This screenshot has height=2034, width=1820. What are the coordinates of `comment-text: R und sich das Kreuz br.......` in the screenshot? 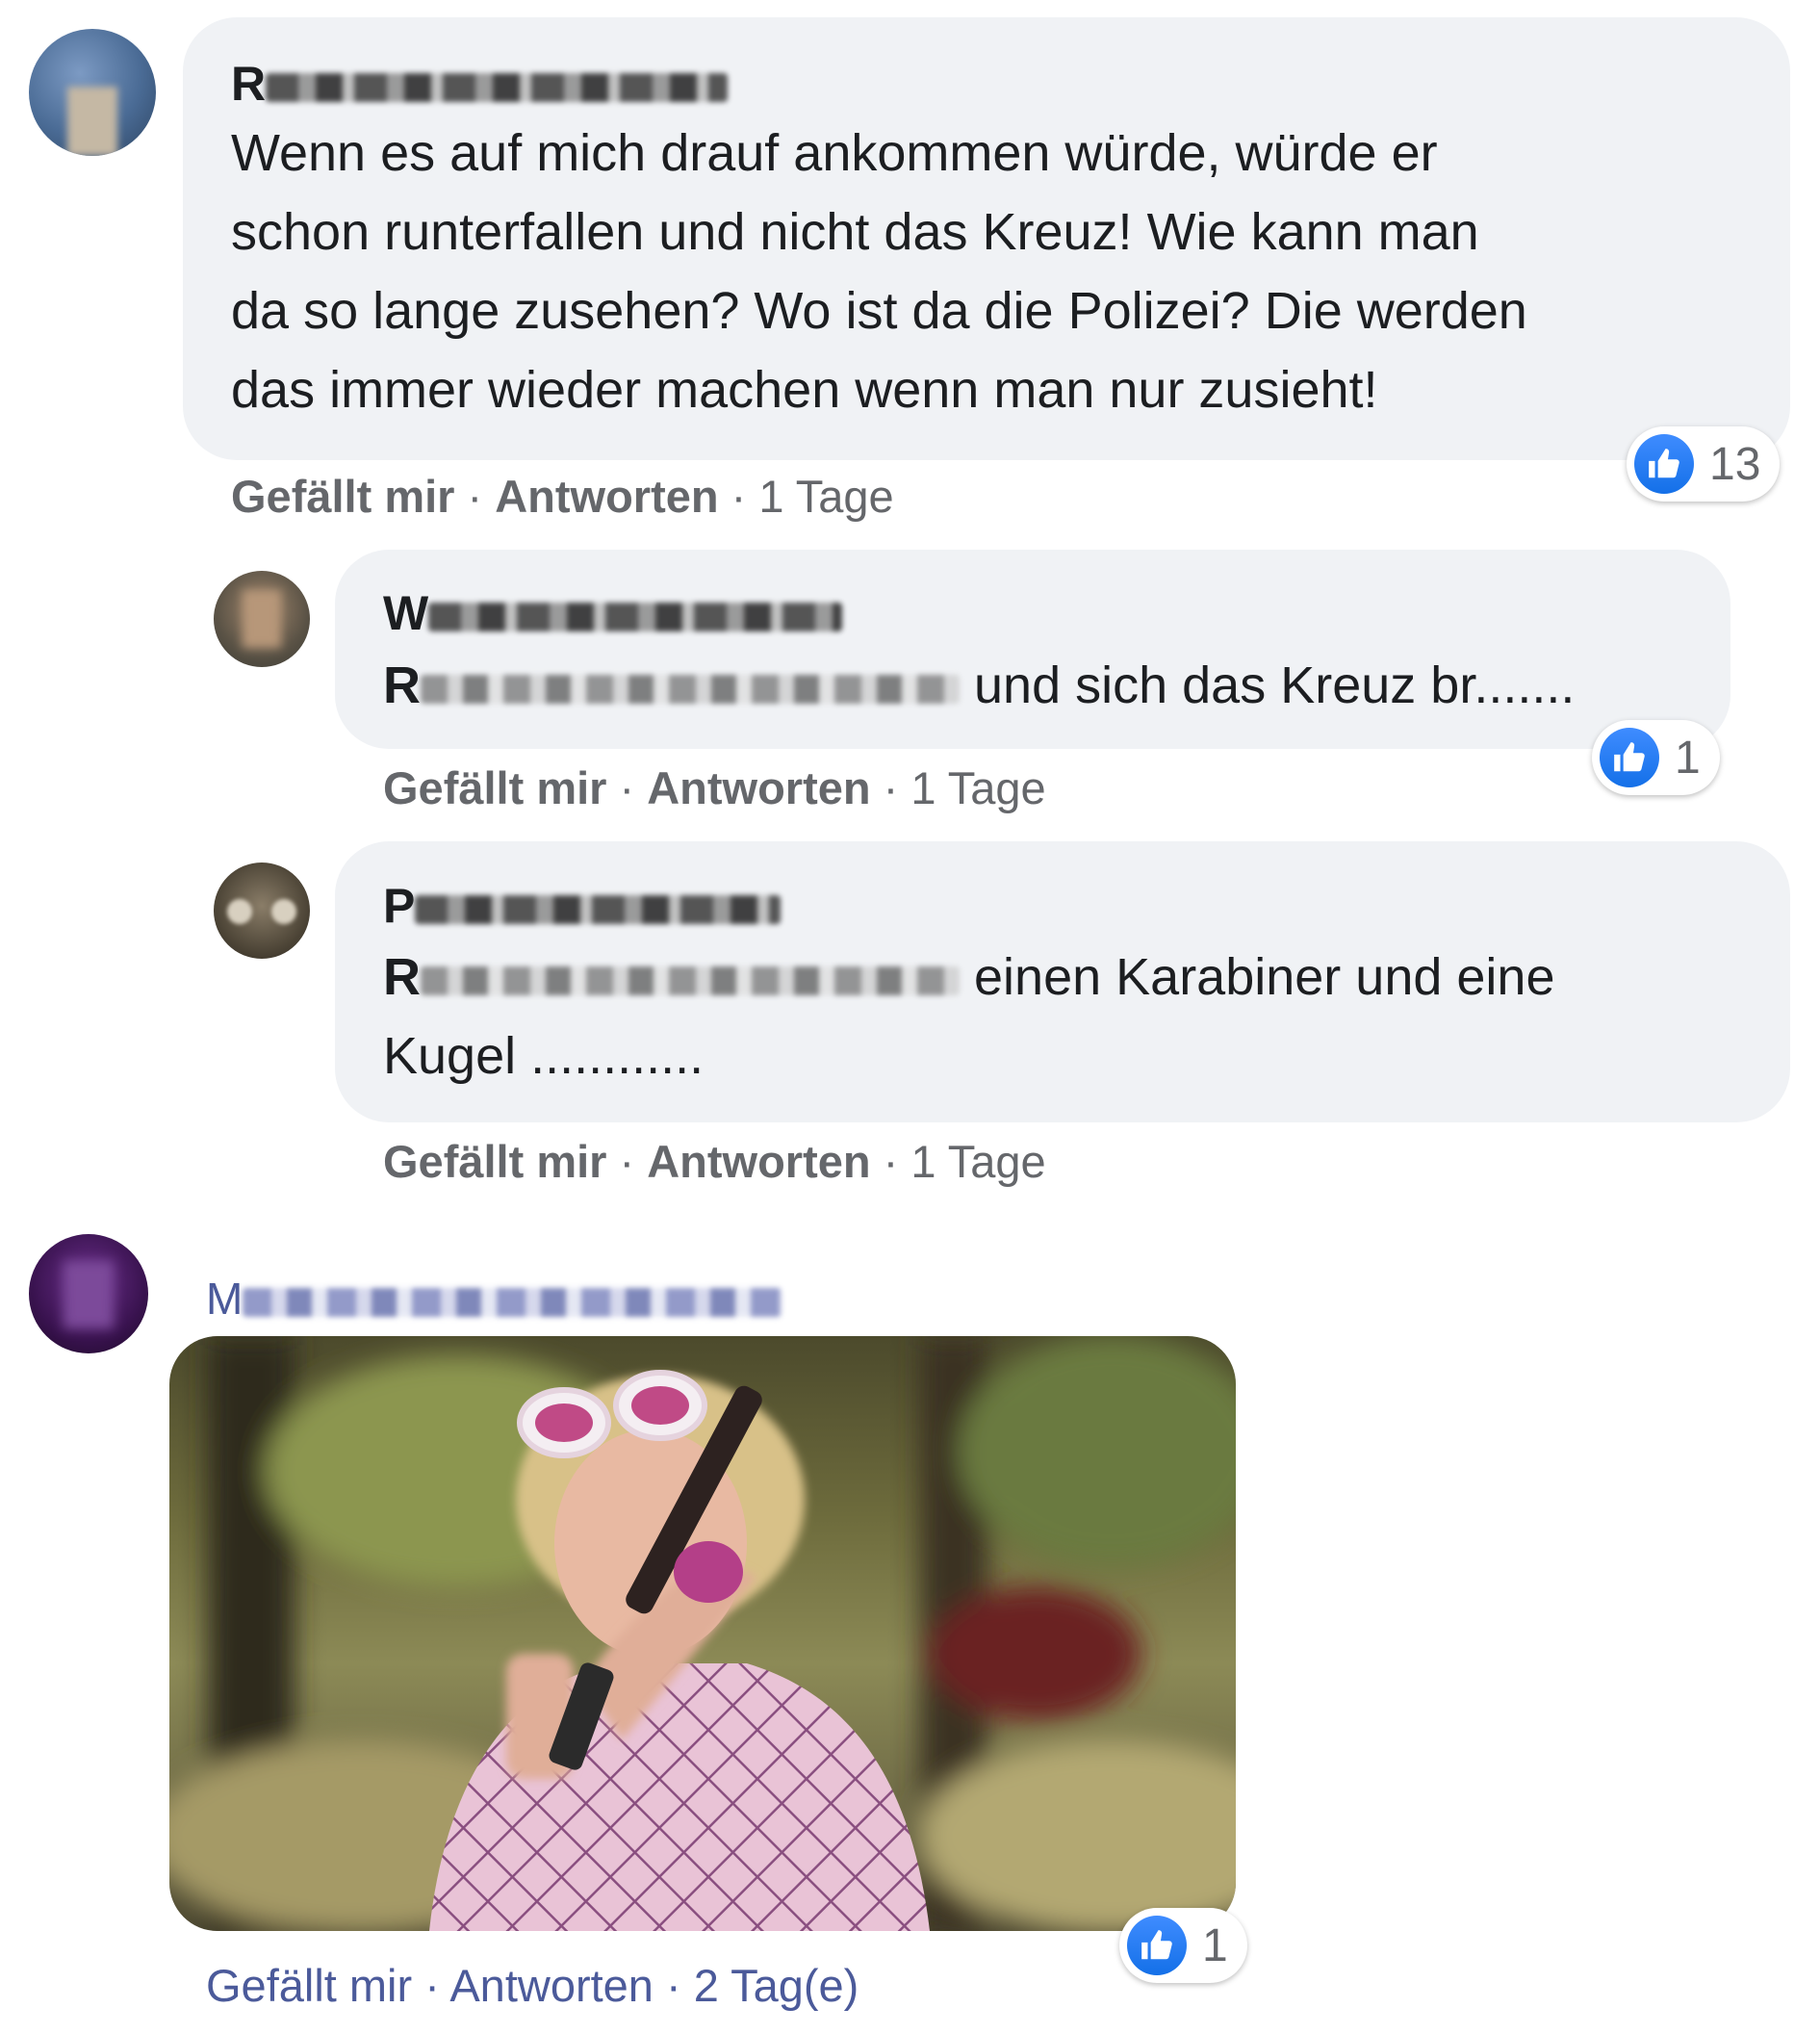 It's located at (980, 685).